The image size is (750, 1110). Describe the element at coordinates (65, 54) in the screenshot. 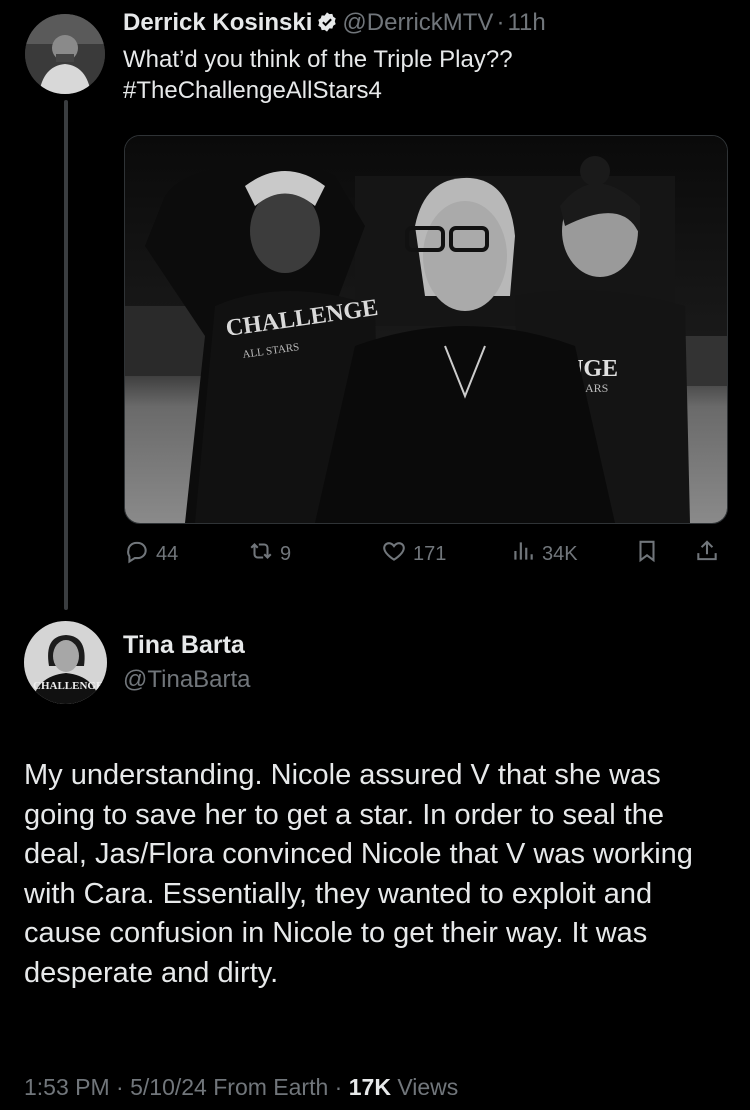

I see `derrick-avatar` at that location.